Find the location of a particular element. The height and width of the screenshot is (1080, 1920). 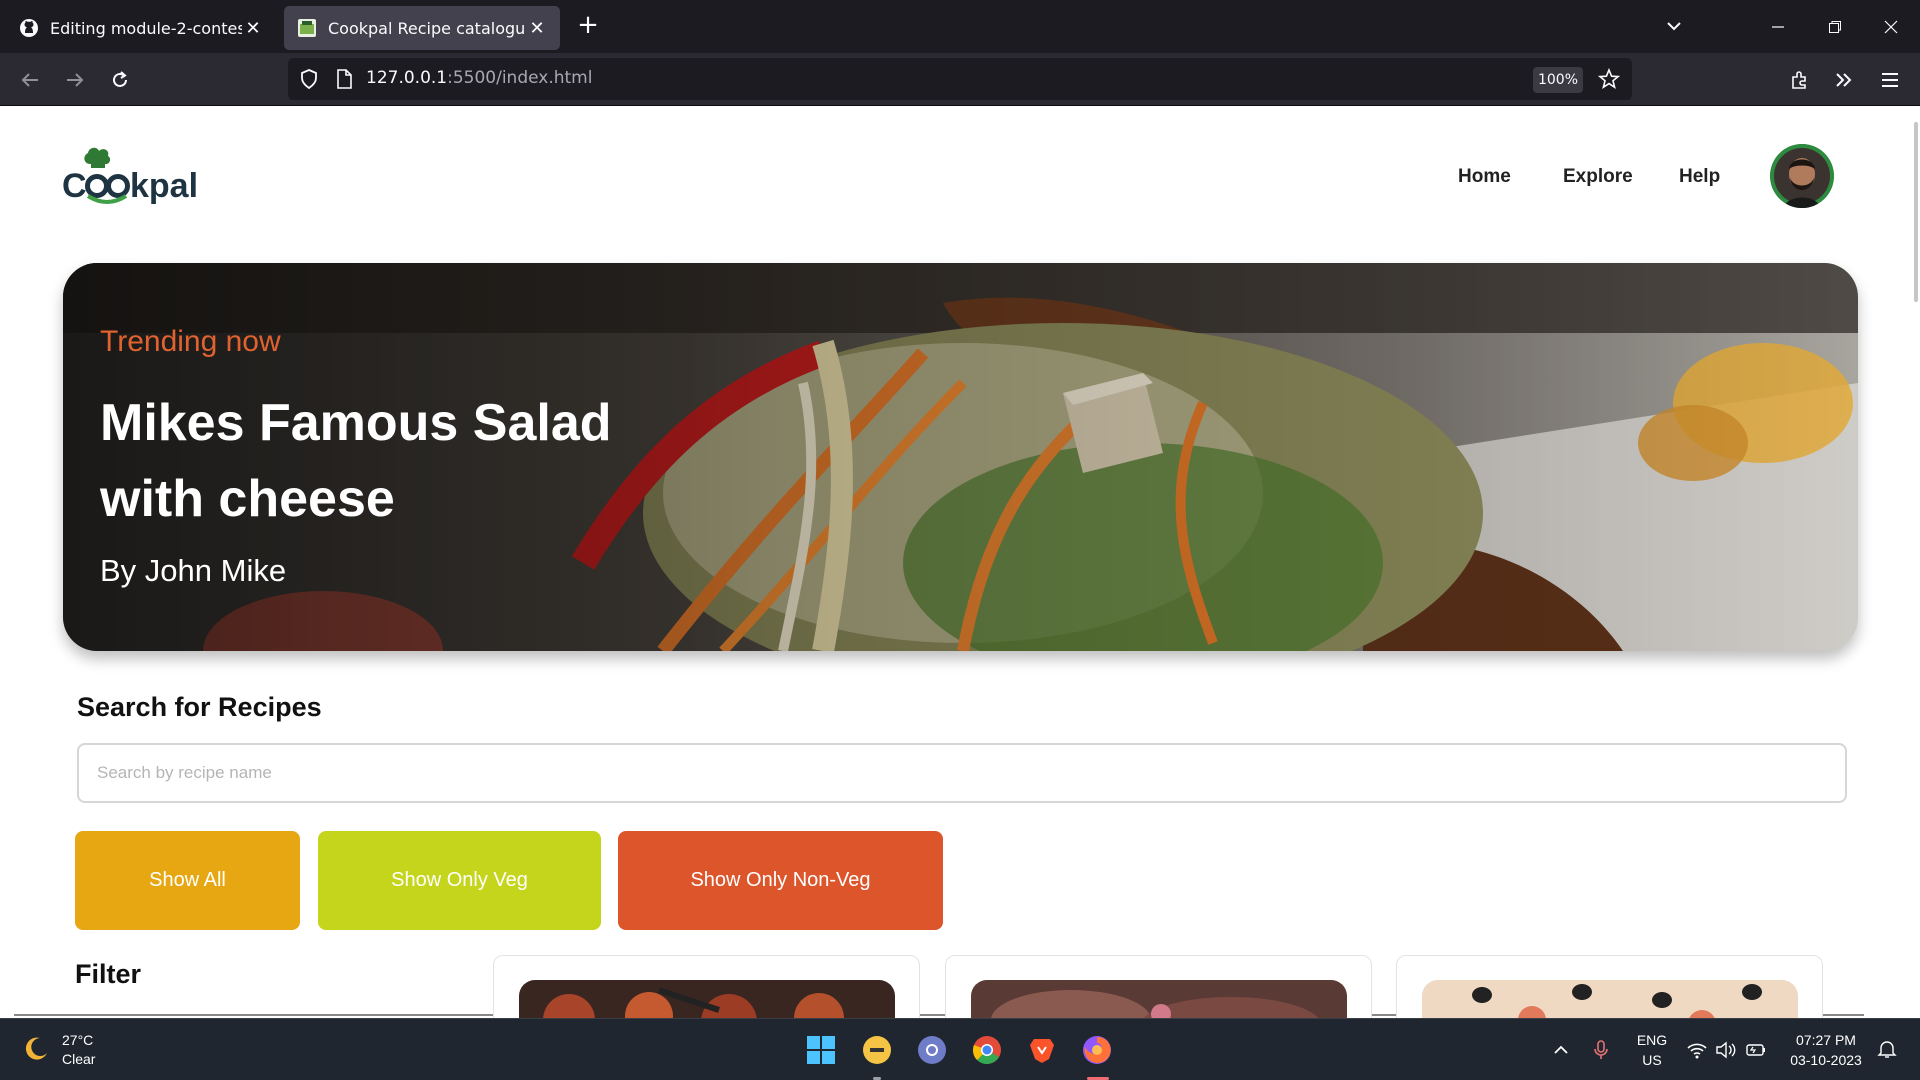

back-icon is located at coordinates (30, 80).